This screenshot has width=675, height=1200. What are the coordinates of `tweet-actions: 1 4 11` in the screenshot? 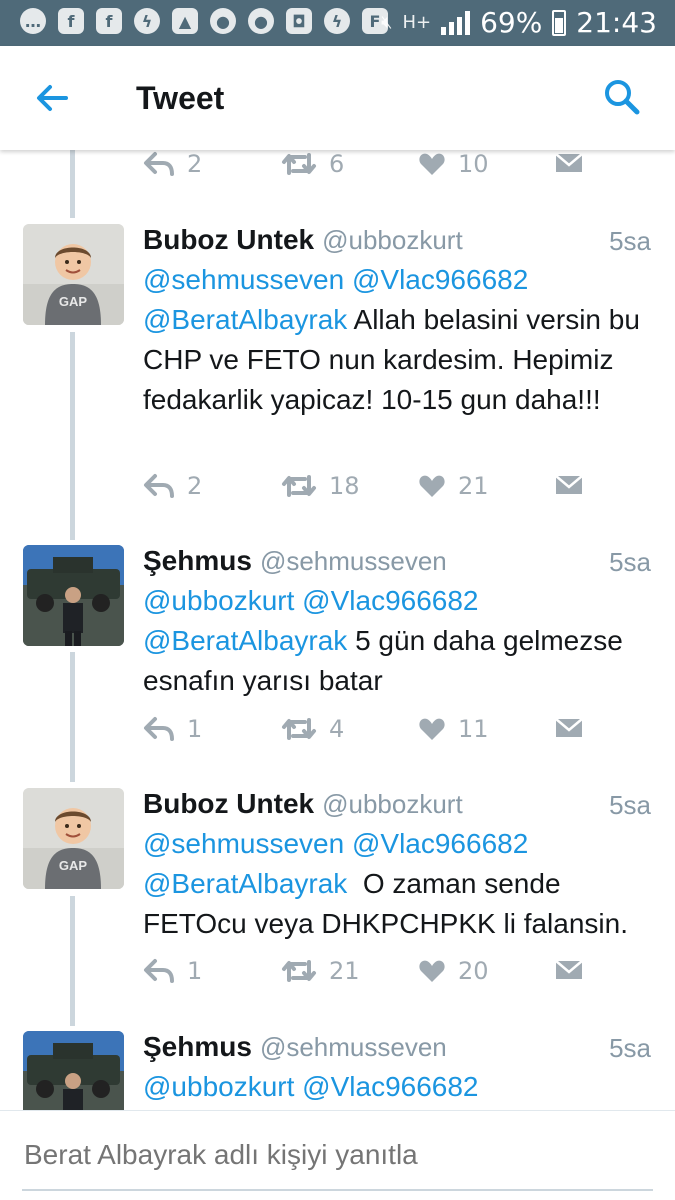 It's located at (373, 733).